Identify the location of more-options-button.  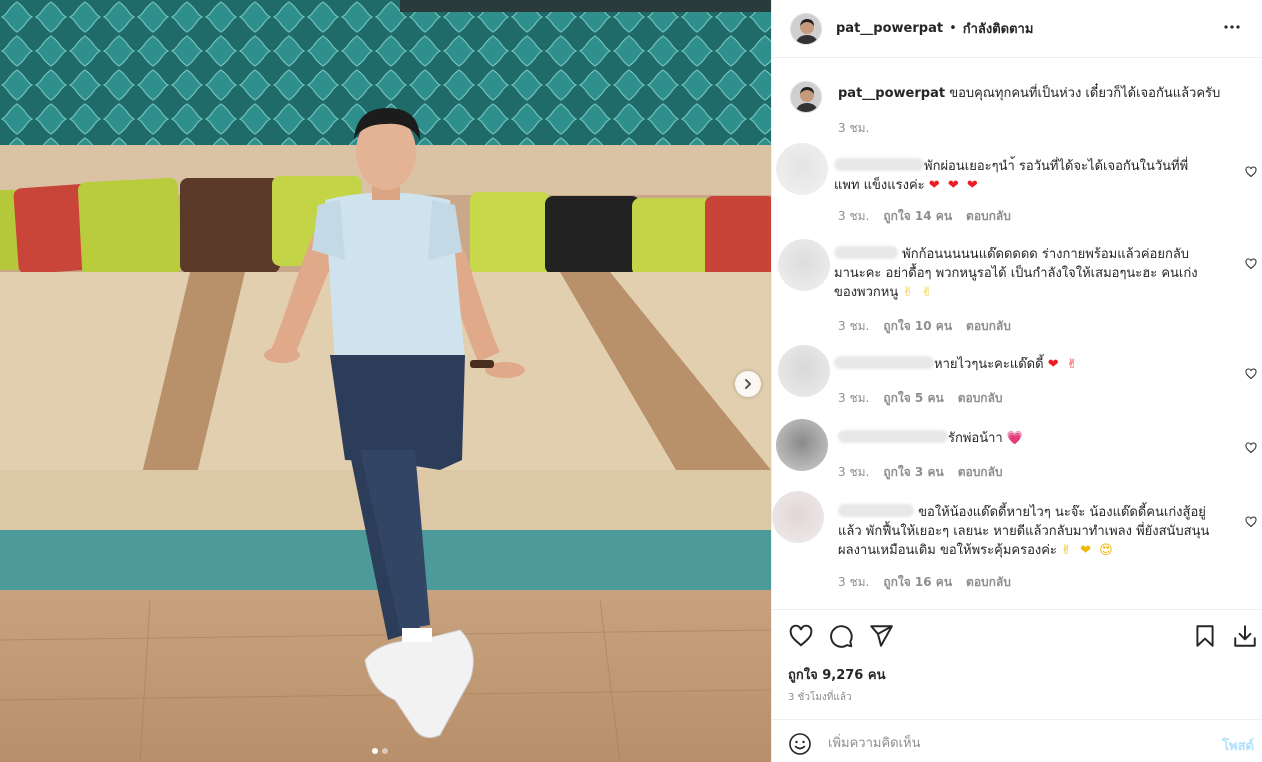
(1232, 29).